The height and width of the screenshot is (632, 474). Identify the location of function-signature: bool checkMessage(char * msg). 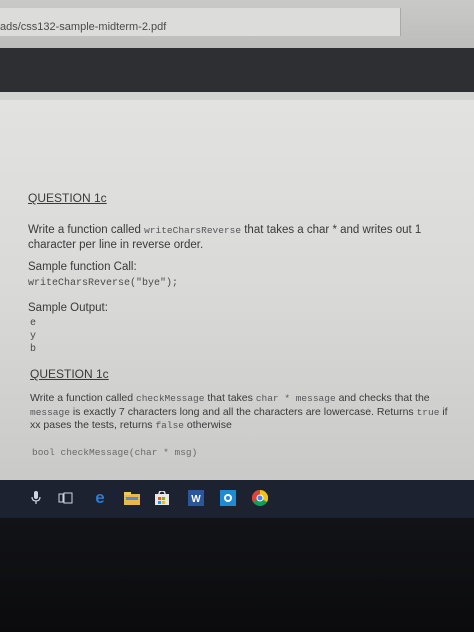
(115, 452).